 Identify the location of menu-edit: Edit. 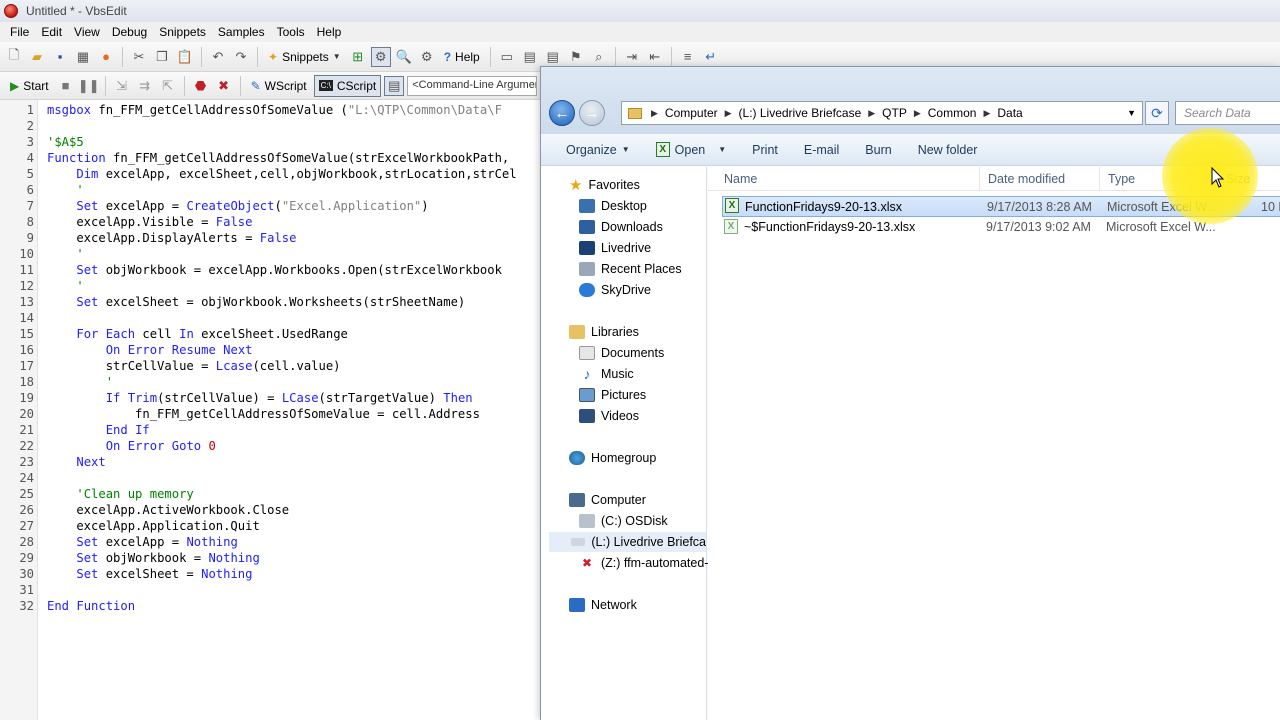
(51, 32).